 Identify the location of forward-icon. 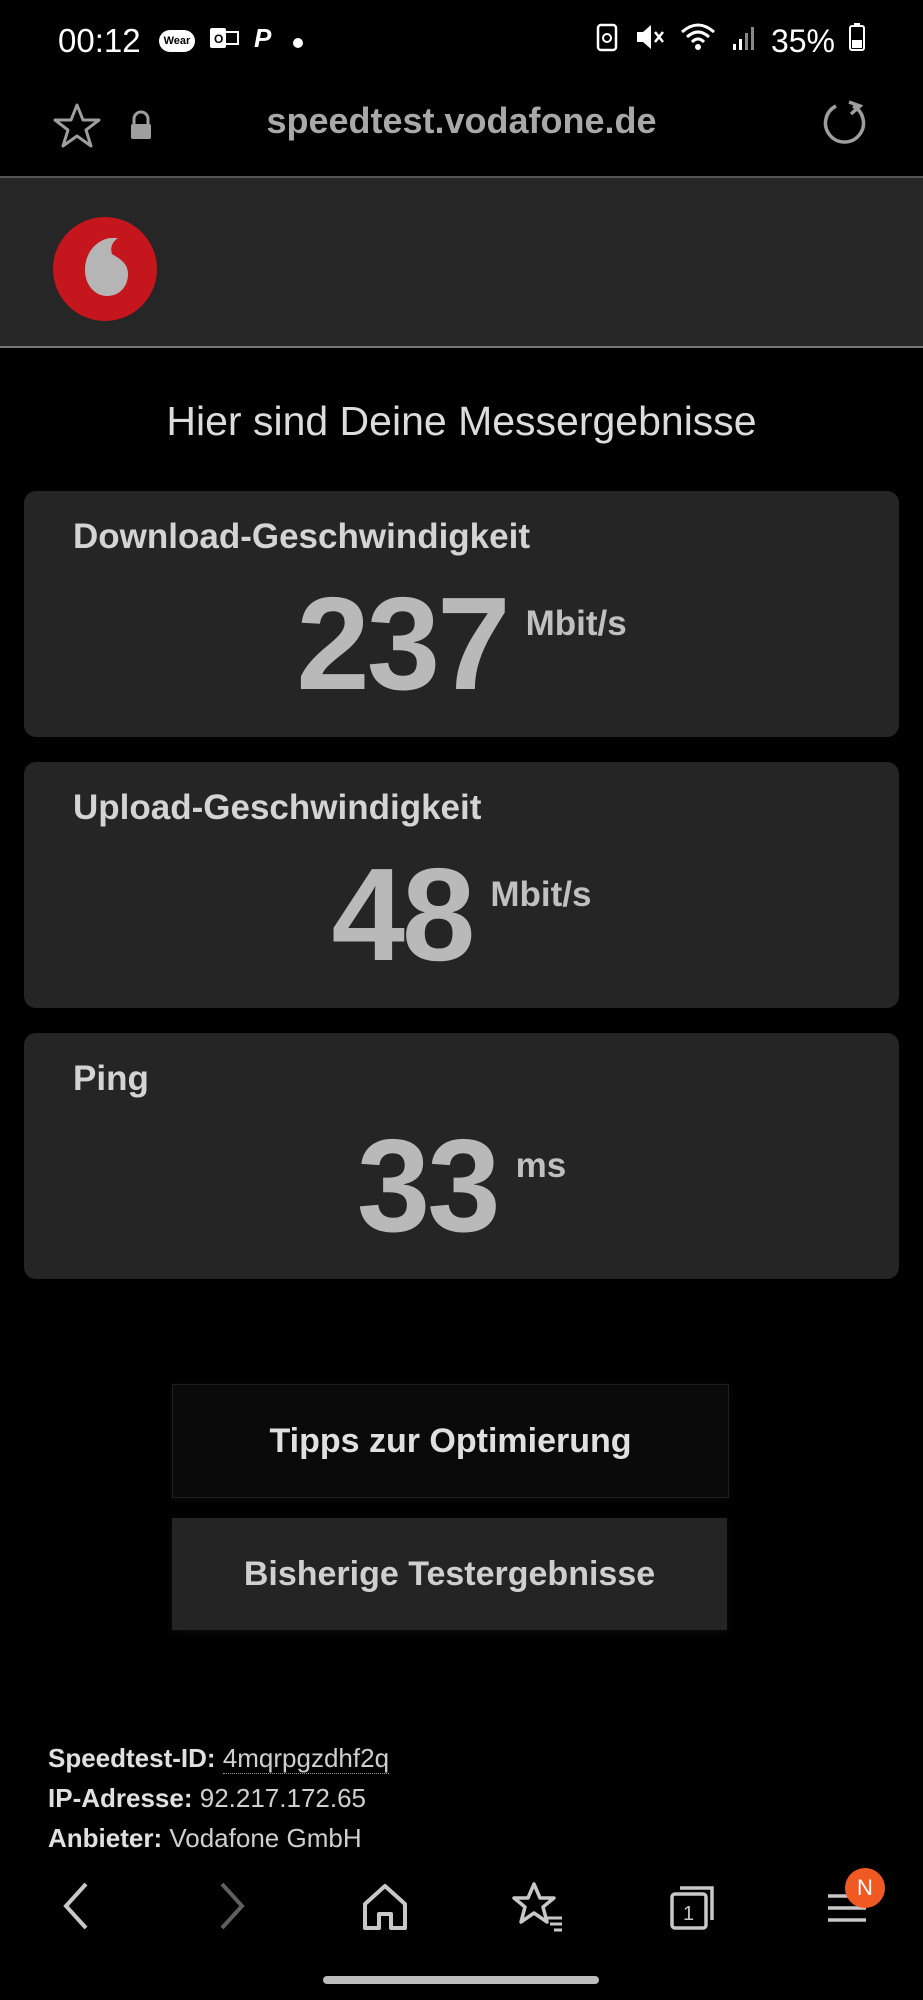
(232, 1908).